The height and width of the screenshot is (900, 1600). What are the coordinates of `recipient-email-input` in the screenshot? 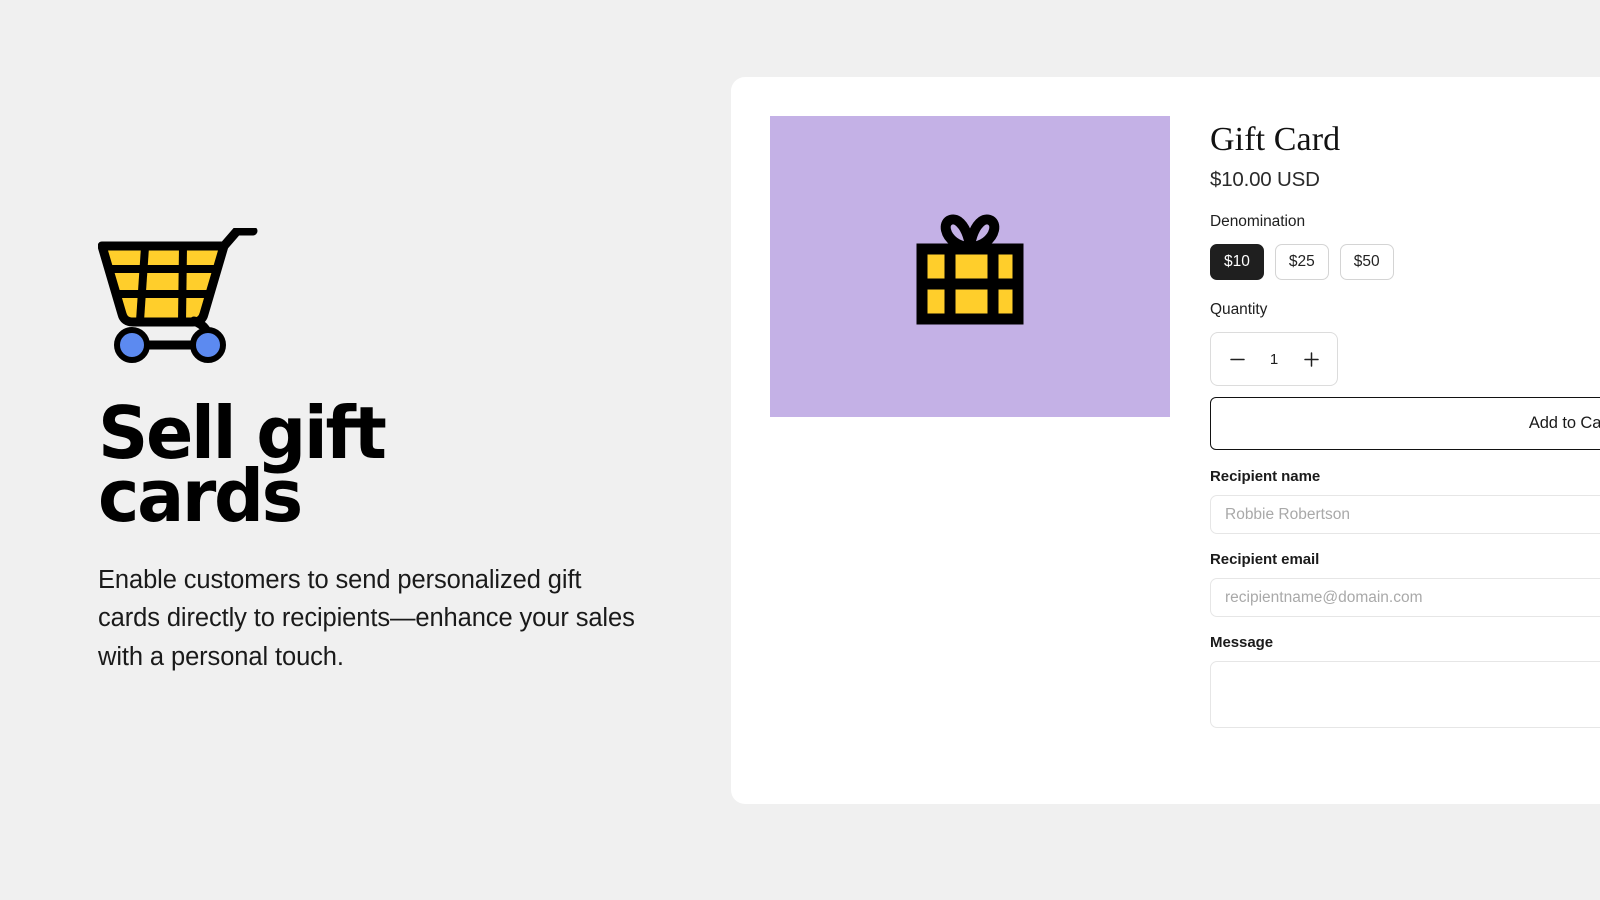 It's located at (1405, 598).